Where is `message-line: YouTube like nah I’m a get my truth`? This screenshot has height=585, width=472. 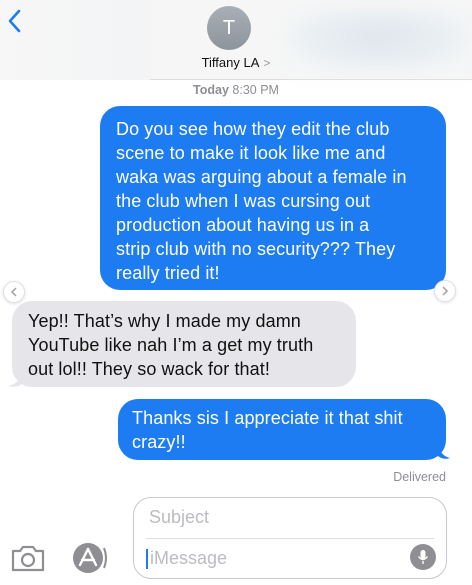
message-line: YouTube like nah I’m a get my truth is located at coordinates (171, 345).